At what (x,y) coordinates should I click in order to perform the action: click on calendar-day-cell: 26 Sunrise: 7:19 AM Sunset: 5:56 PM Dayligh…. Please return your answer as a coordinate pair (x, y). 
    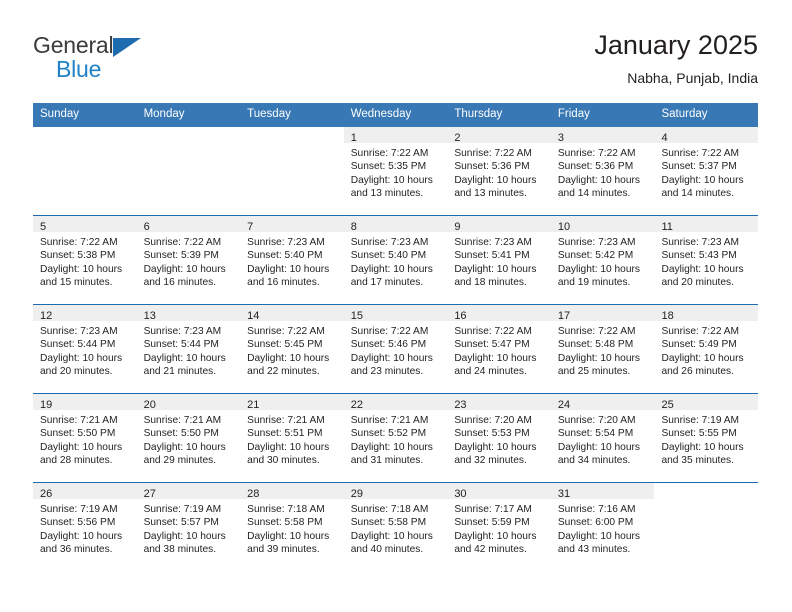
    Looking at the image, I should click on (85, 527).